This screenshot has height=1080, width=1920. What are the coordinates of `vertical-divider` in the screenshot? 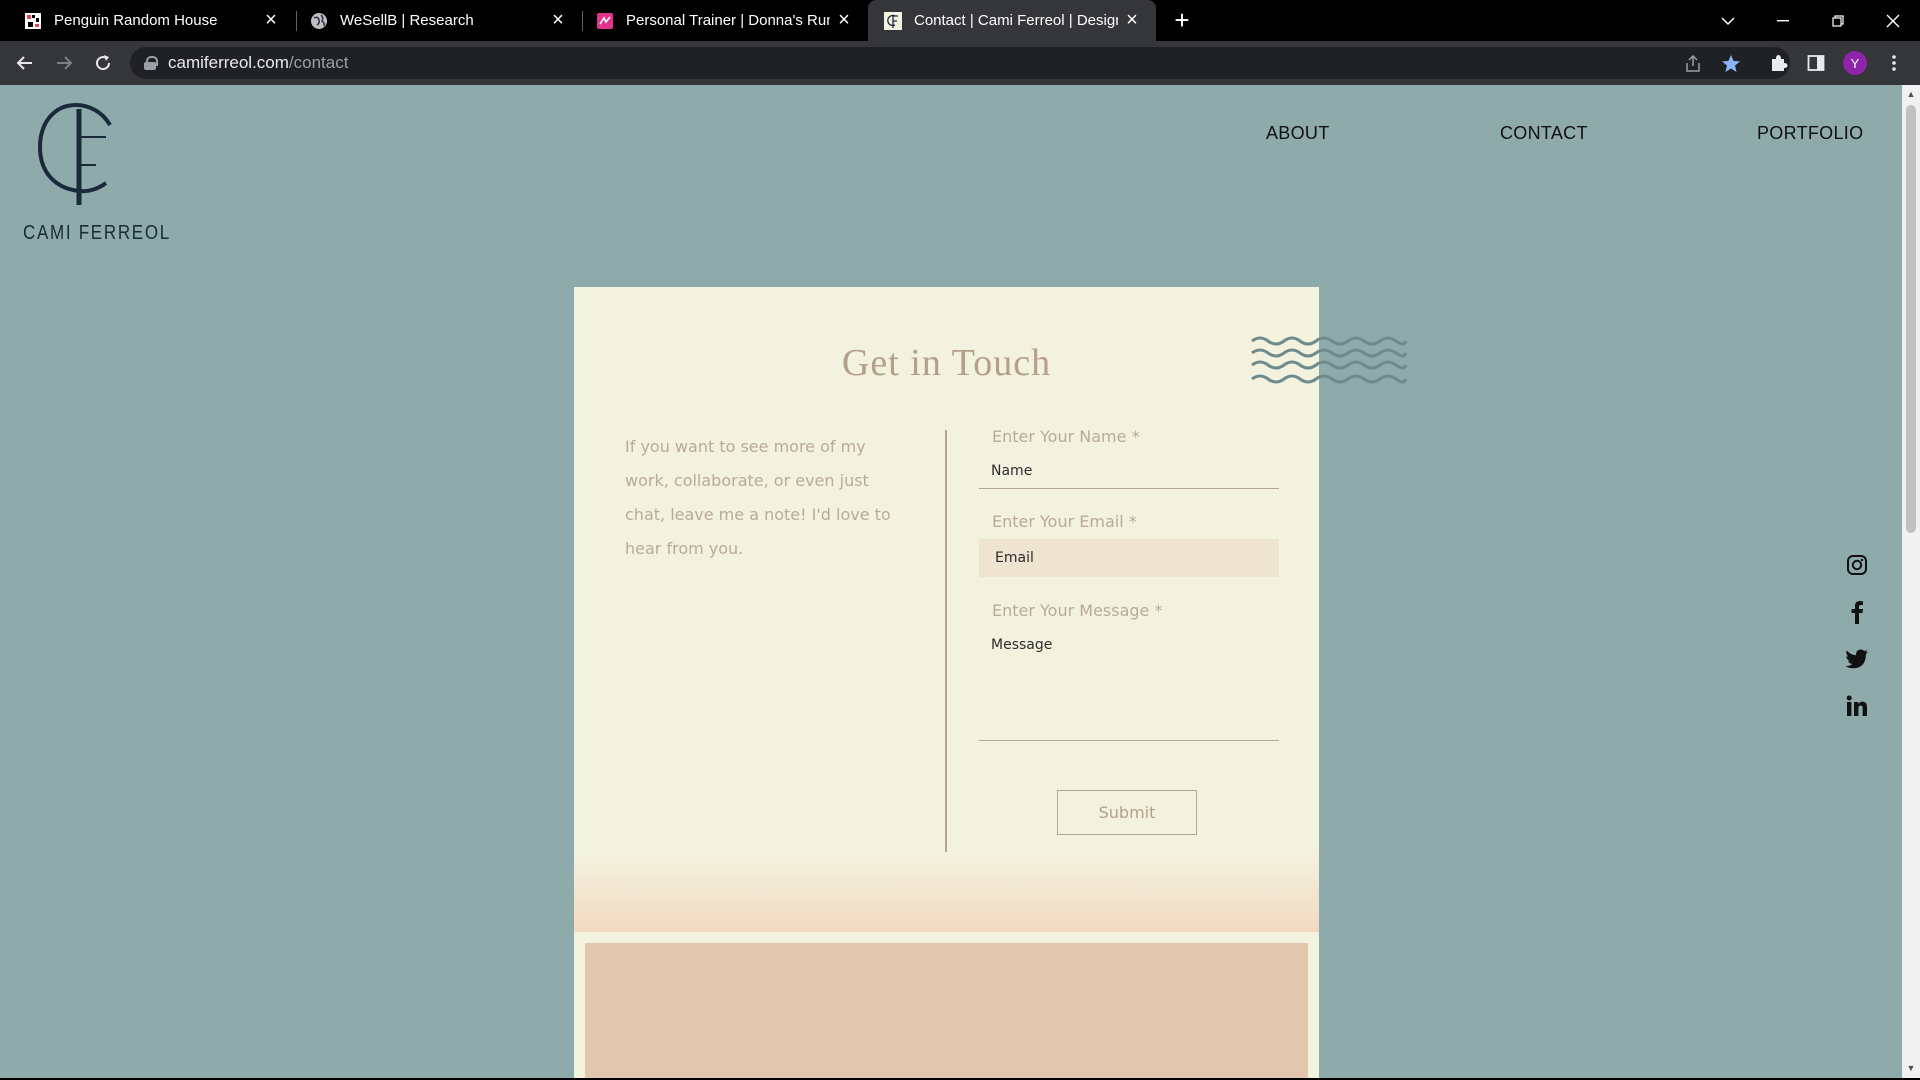 It's located at (946, 641).